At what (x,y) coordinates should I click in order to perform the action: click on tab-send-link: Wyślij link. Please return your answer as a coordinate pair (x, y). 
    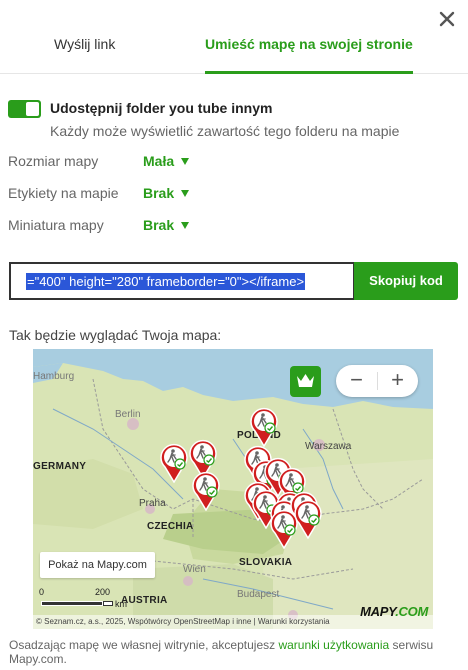
    Looking at the image, I should click on (84, 44).